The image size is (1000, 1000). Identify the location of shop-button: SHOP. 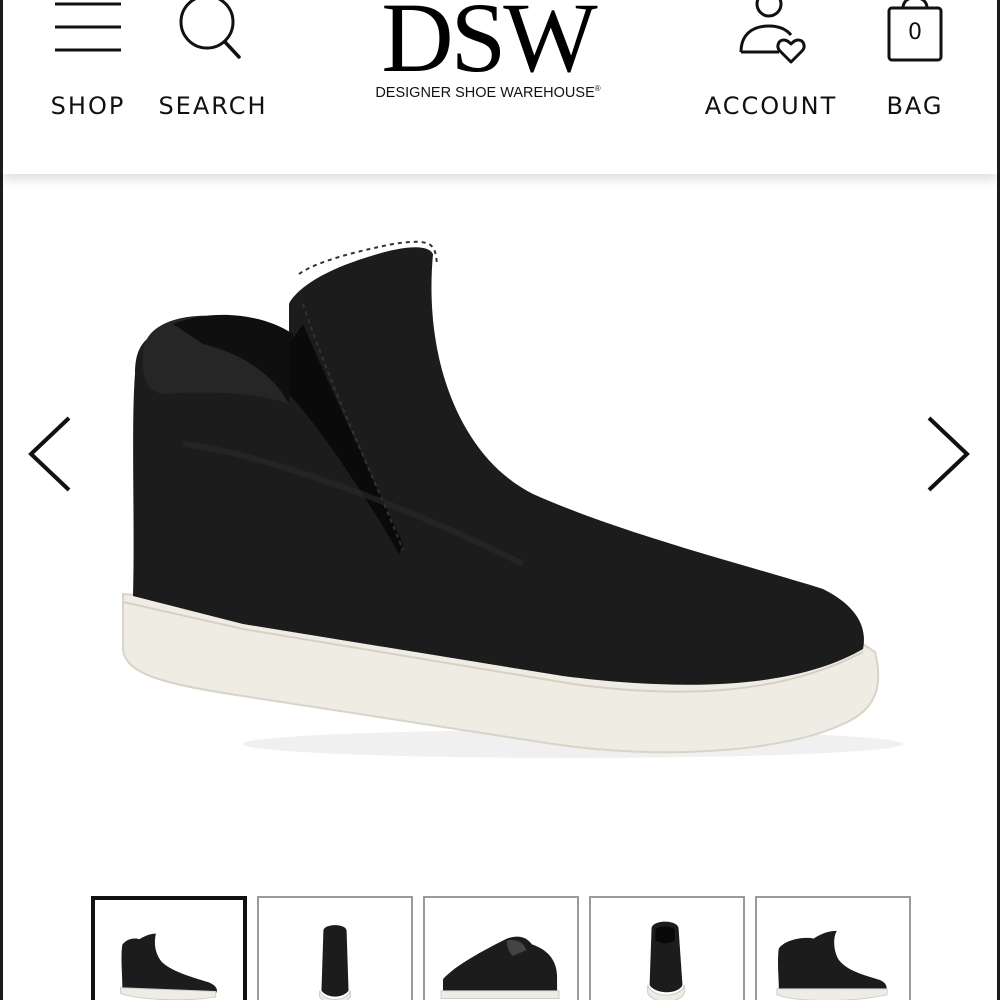
(88, 60).